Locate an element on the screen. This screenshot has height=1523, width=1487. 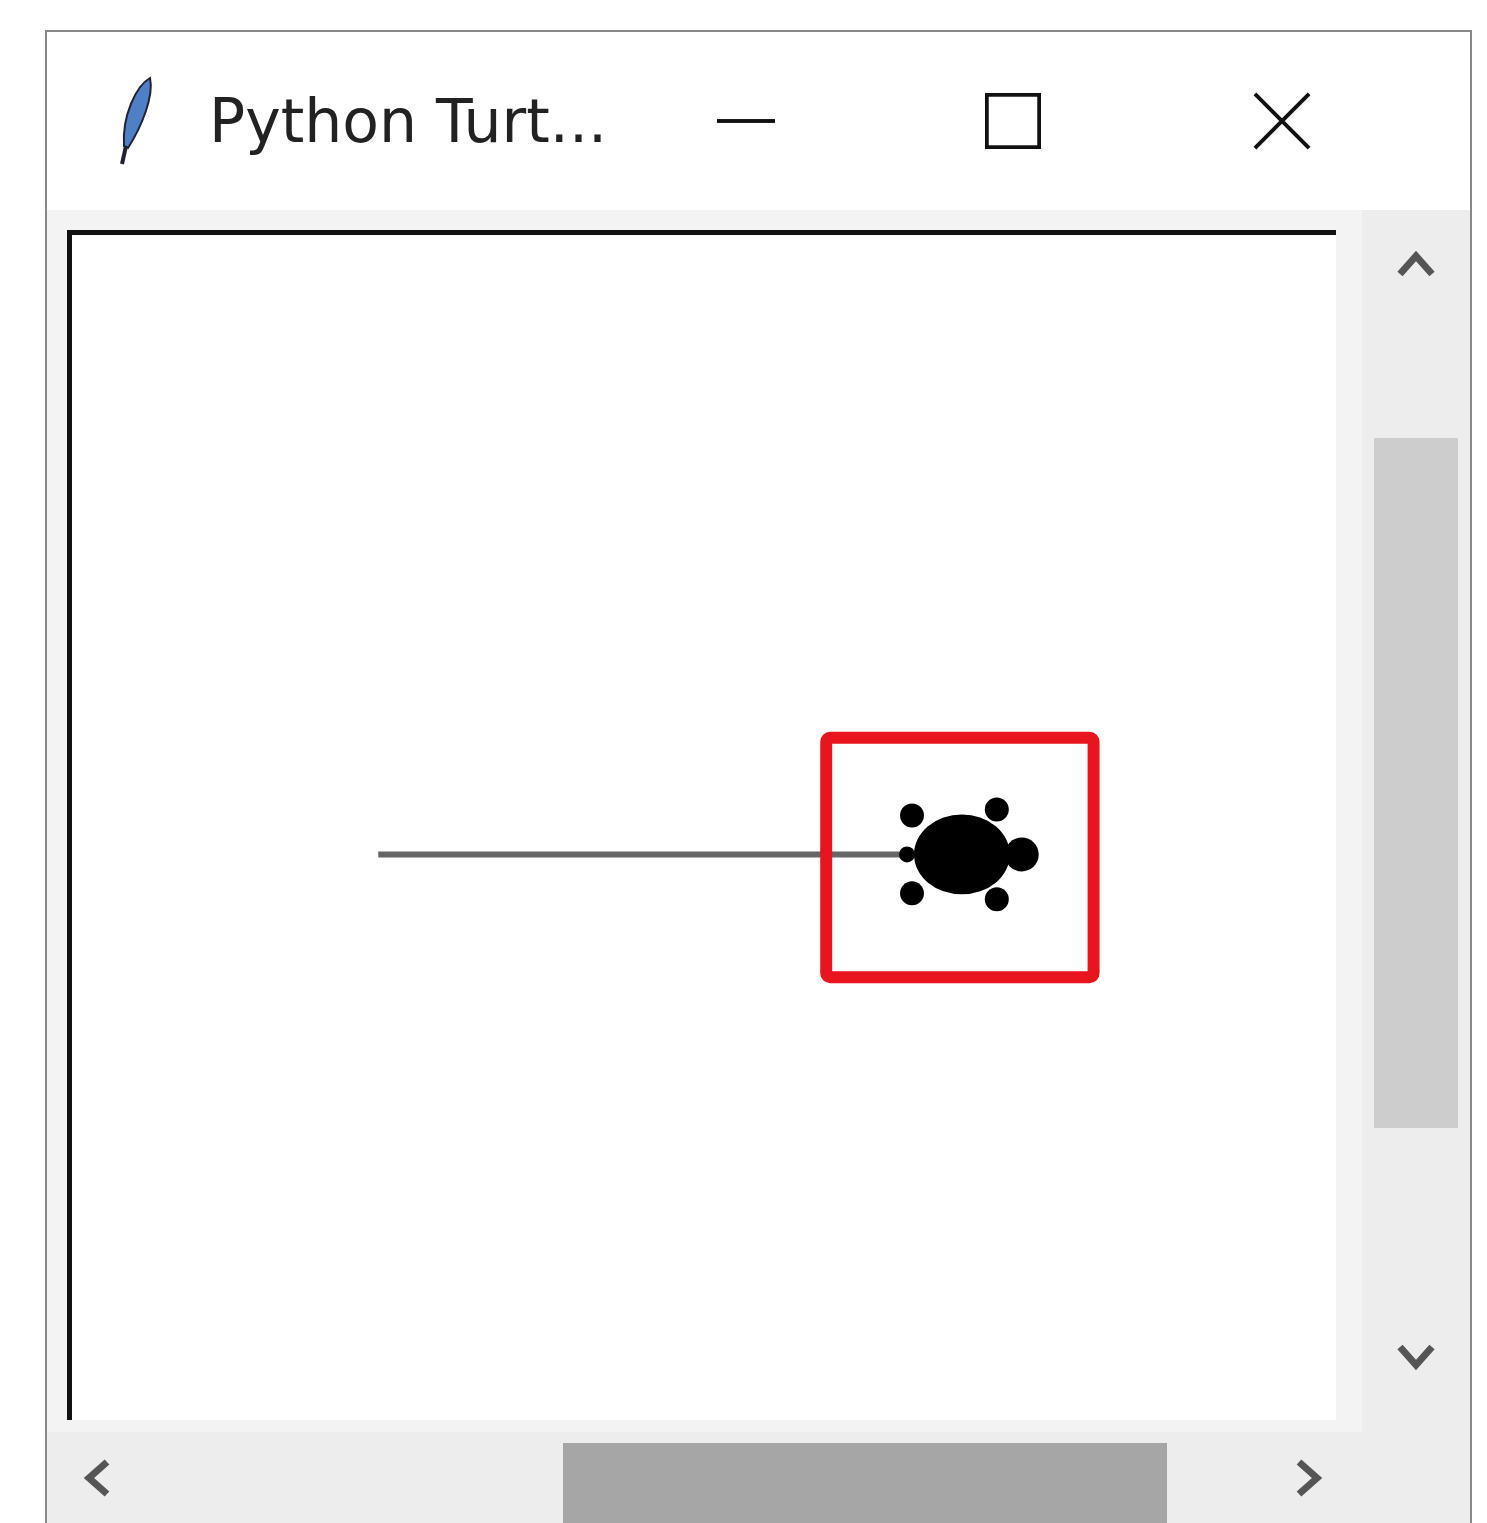
scroll-down-icon is located at coordinates (1416, 1357).